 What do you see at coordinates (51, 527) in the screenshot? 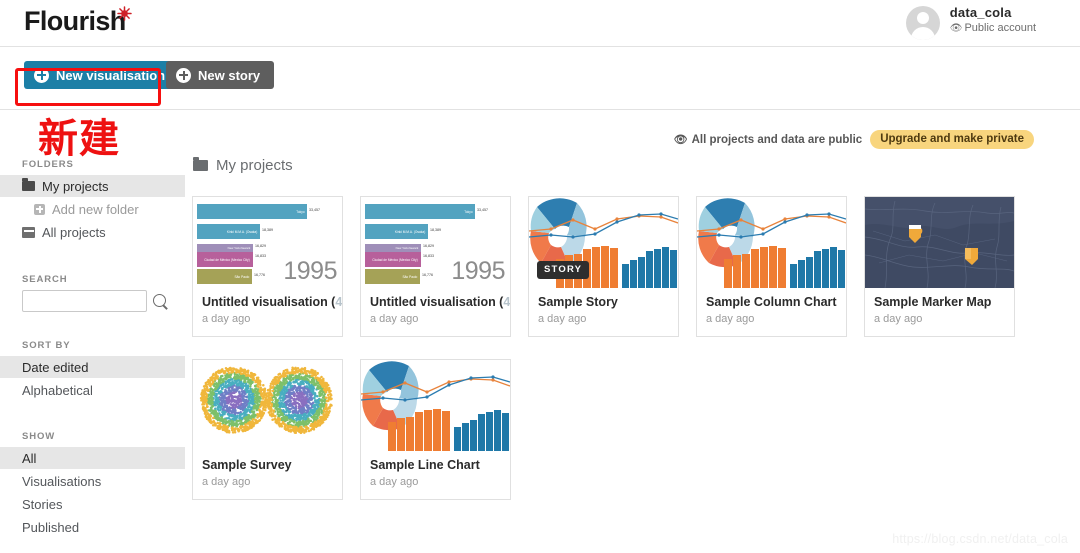
I see `sidebar-item-label: Published` at bounding box center [51, 527].